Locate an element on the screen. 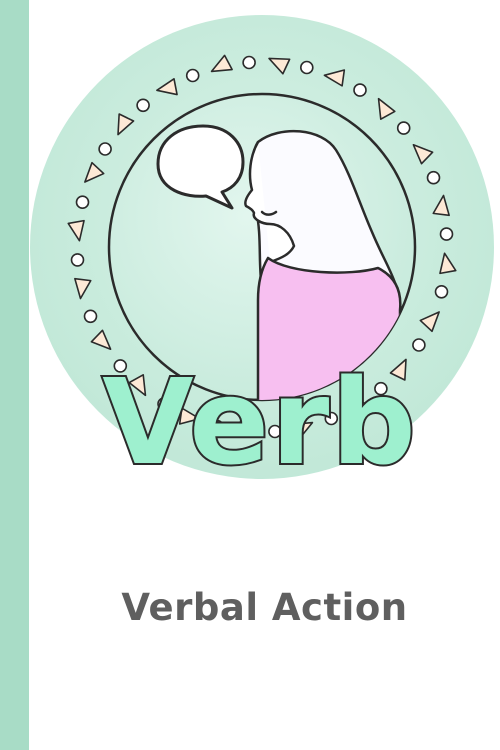 This screenshot has height=750, width=500. verb-title: Verb is located at coordinates (260, 420).